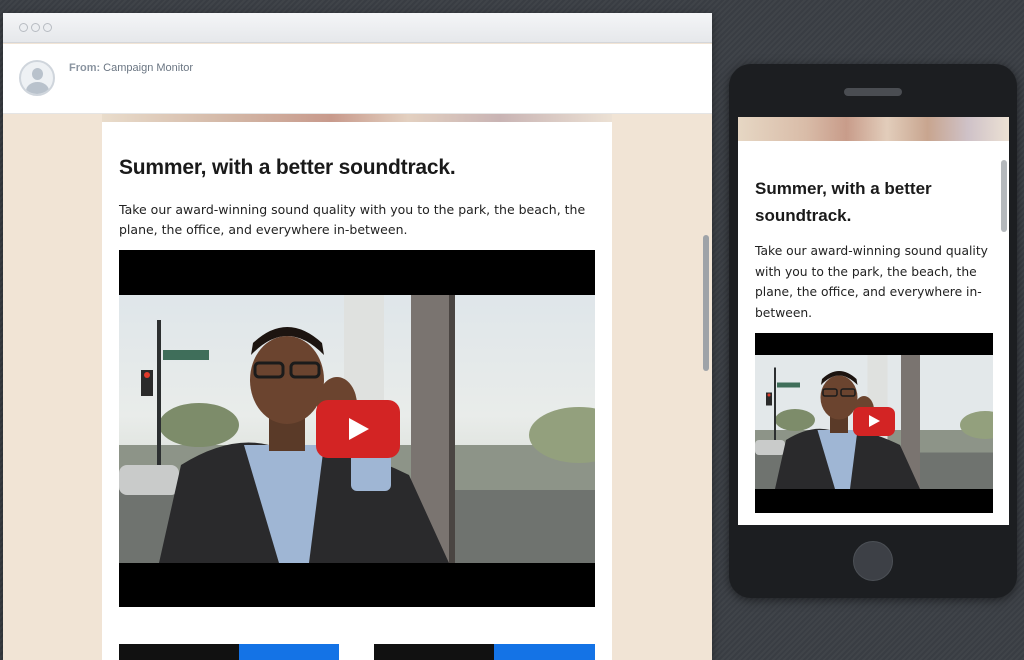 The width and height of the screenshot is (1024, 660). I want to click on bottom-button-blue-left, so click(289, 652).